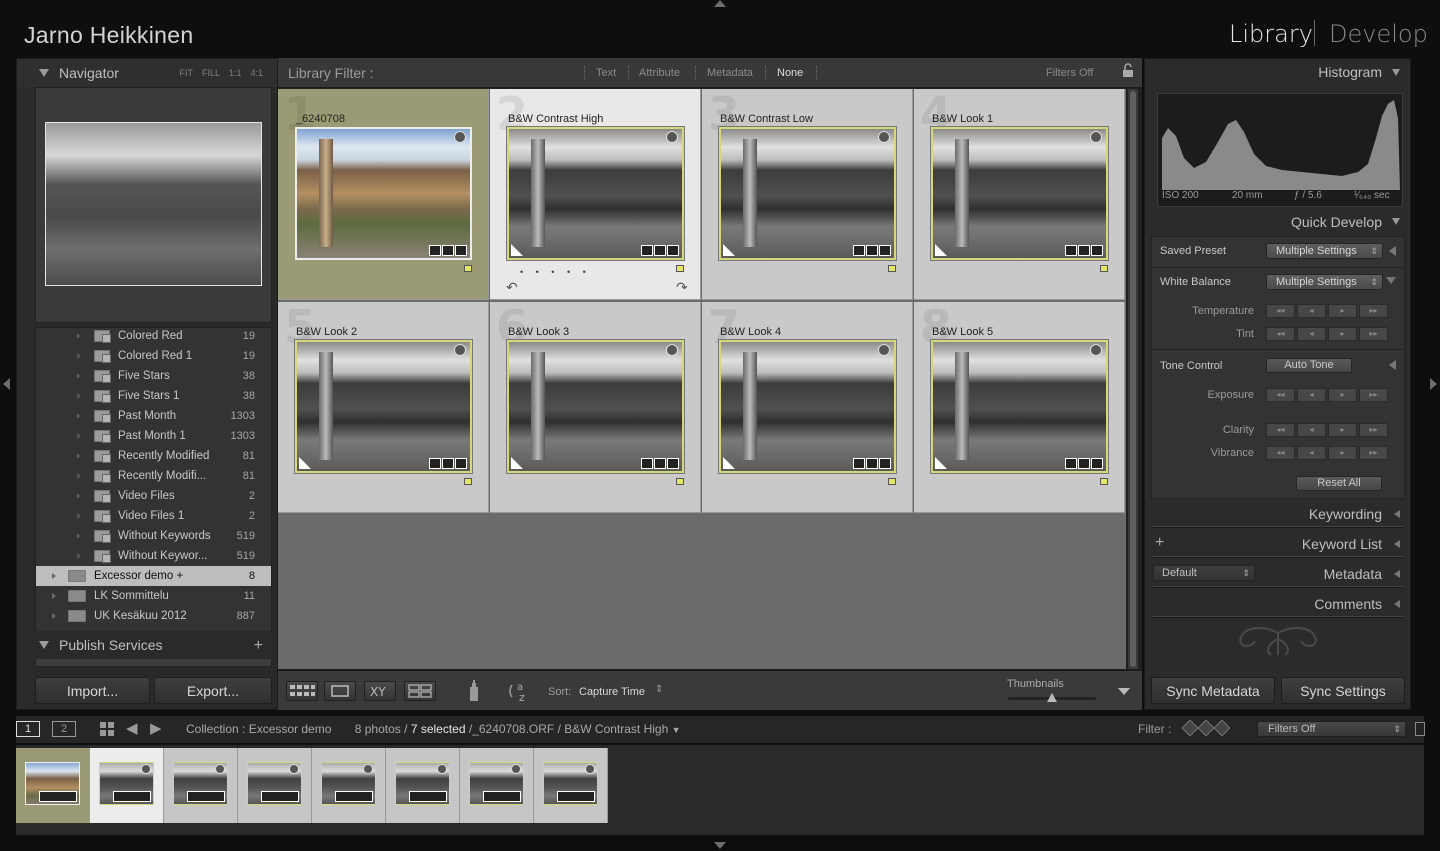  I want to click on loupe-view-icon, so click(340, 691).